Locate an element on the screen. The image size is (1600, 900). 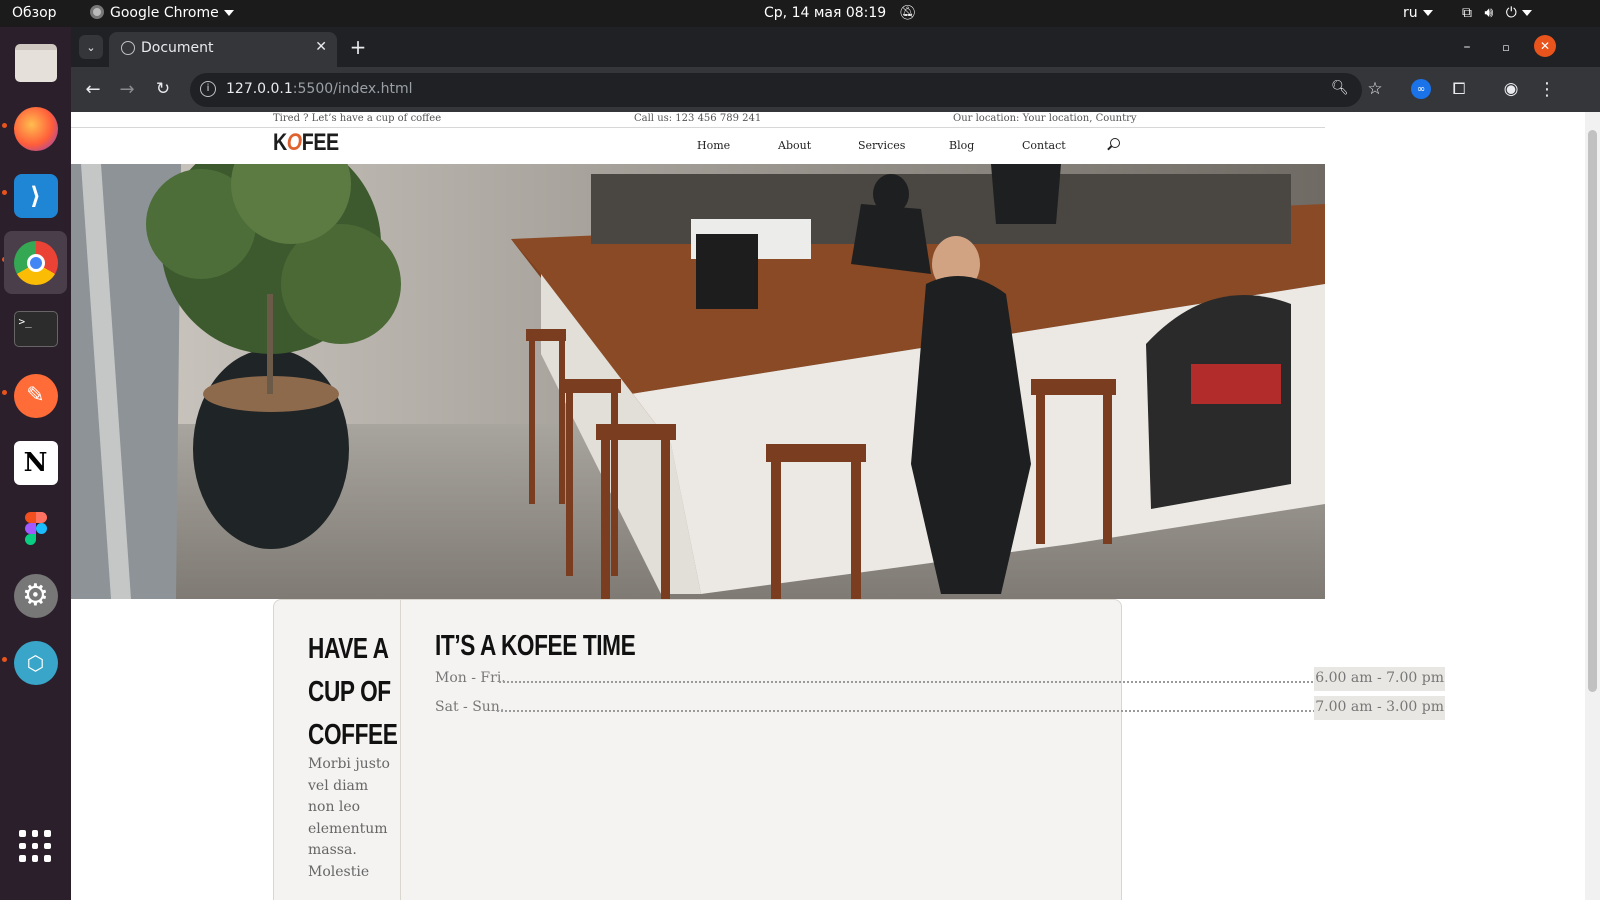
clock: Ср, 14 мая 08:19 🔕︎ is located at coordinates (840, 13).